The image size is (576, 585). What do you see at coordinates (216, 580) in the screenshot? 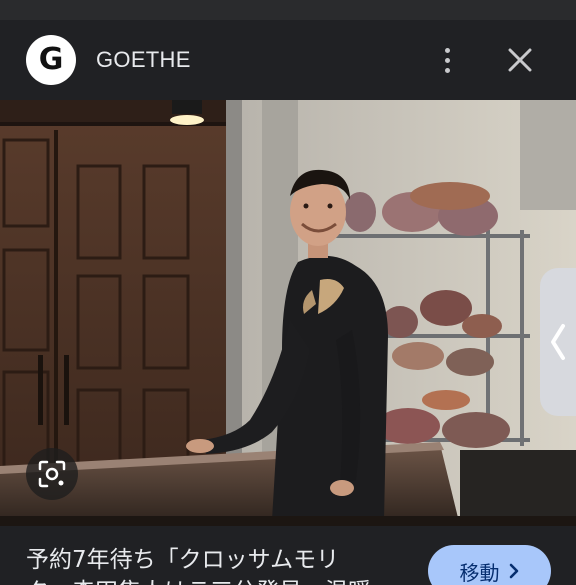
I see `article-title-line2: タ」森田隼人はラ三分発見、温暖` at bounding box center [216, 580].